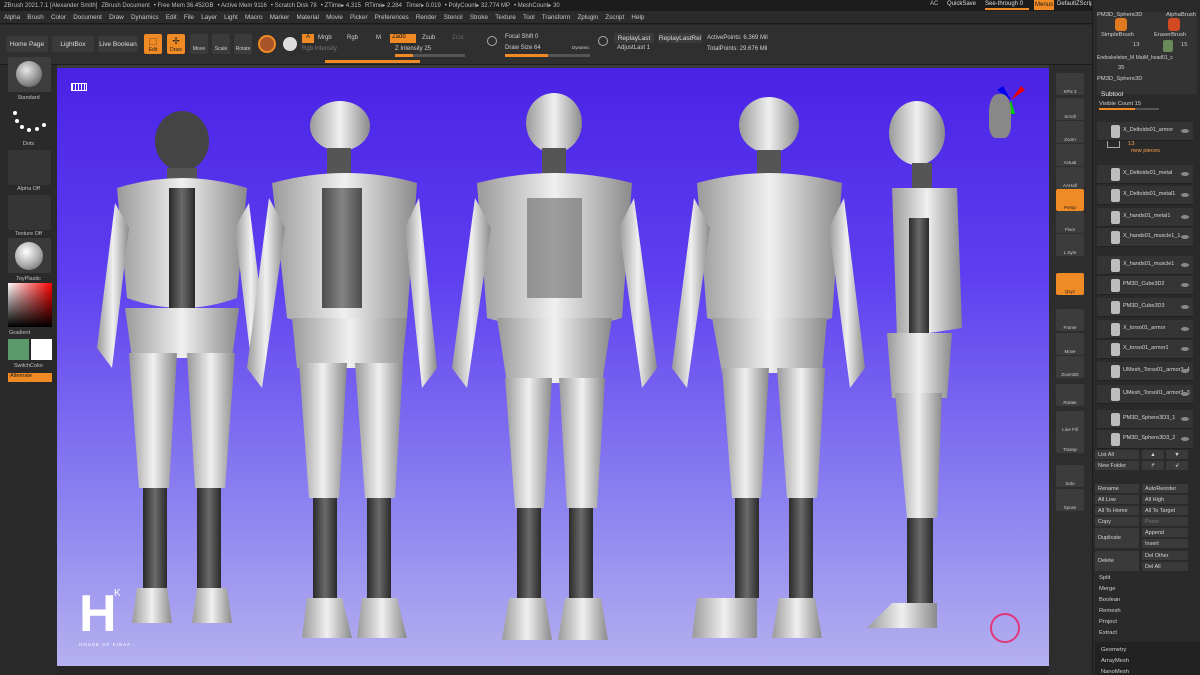 The height and width of the screenshot is (675, 1200). Describe the element at coordinates (118, 44) in the screenshot. I see `live-boolean-button: Live Boolean` at that location.